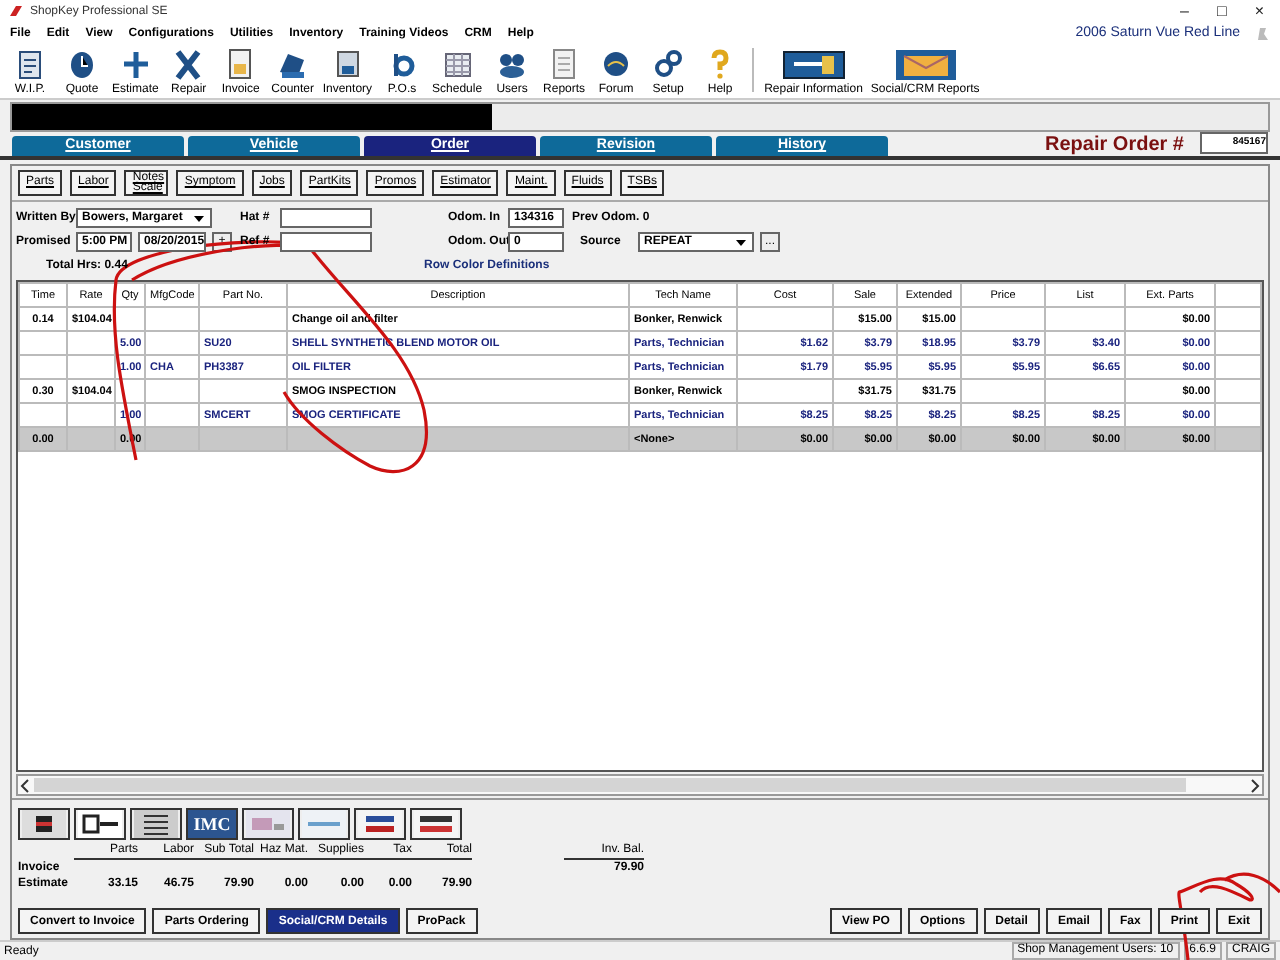  I want to click on report-icon, so click(564, 64).